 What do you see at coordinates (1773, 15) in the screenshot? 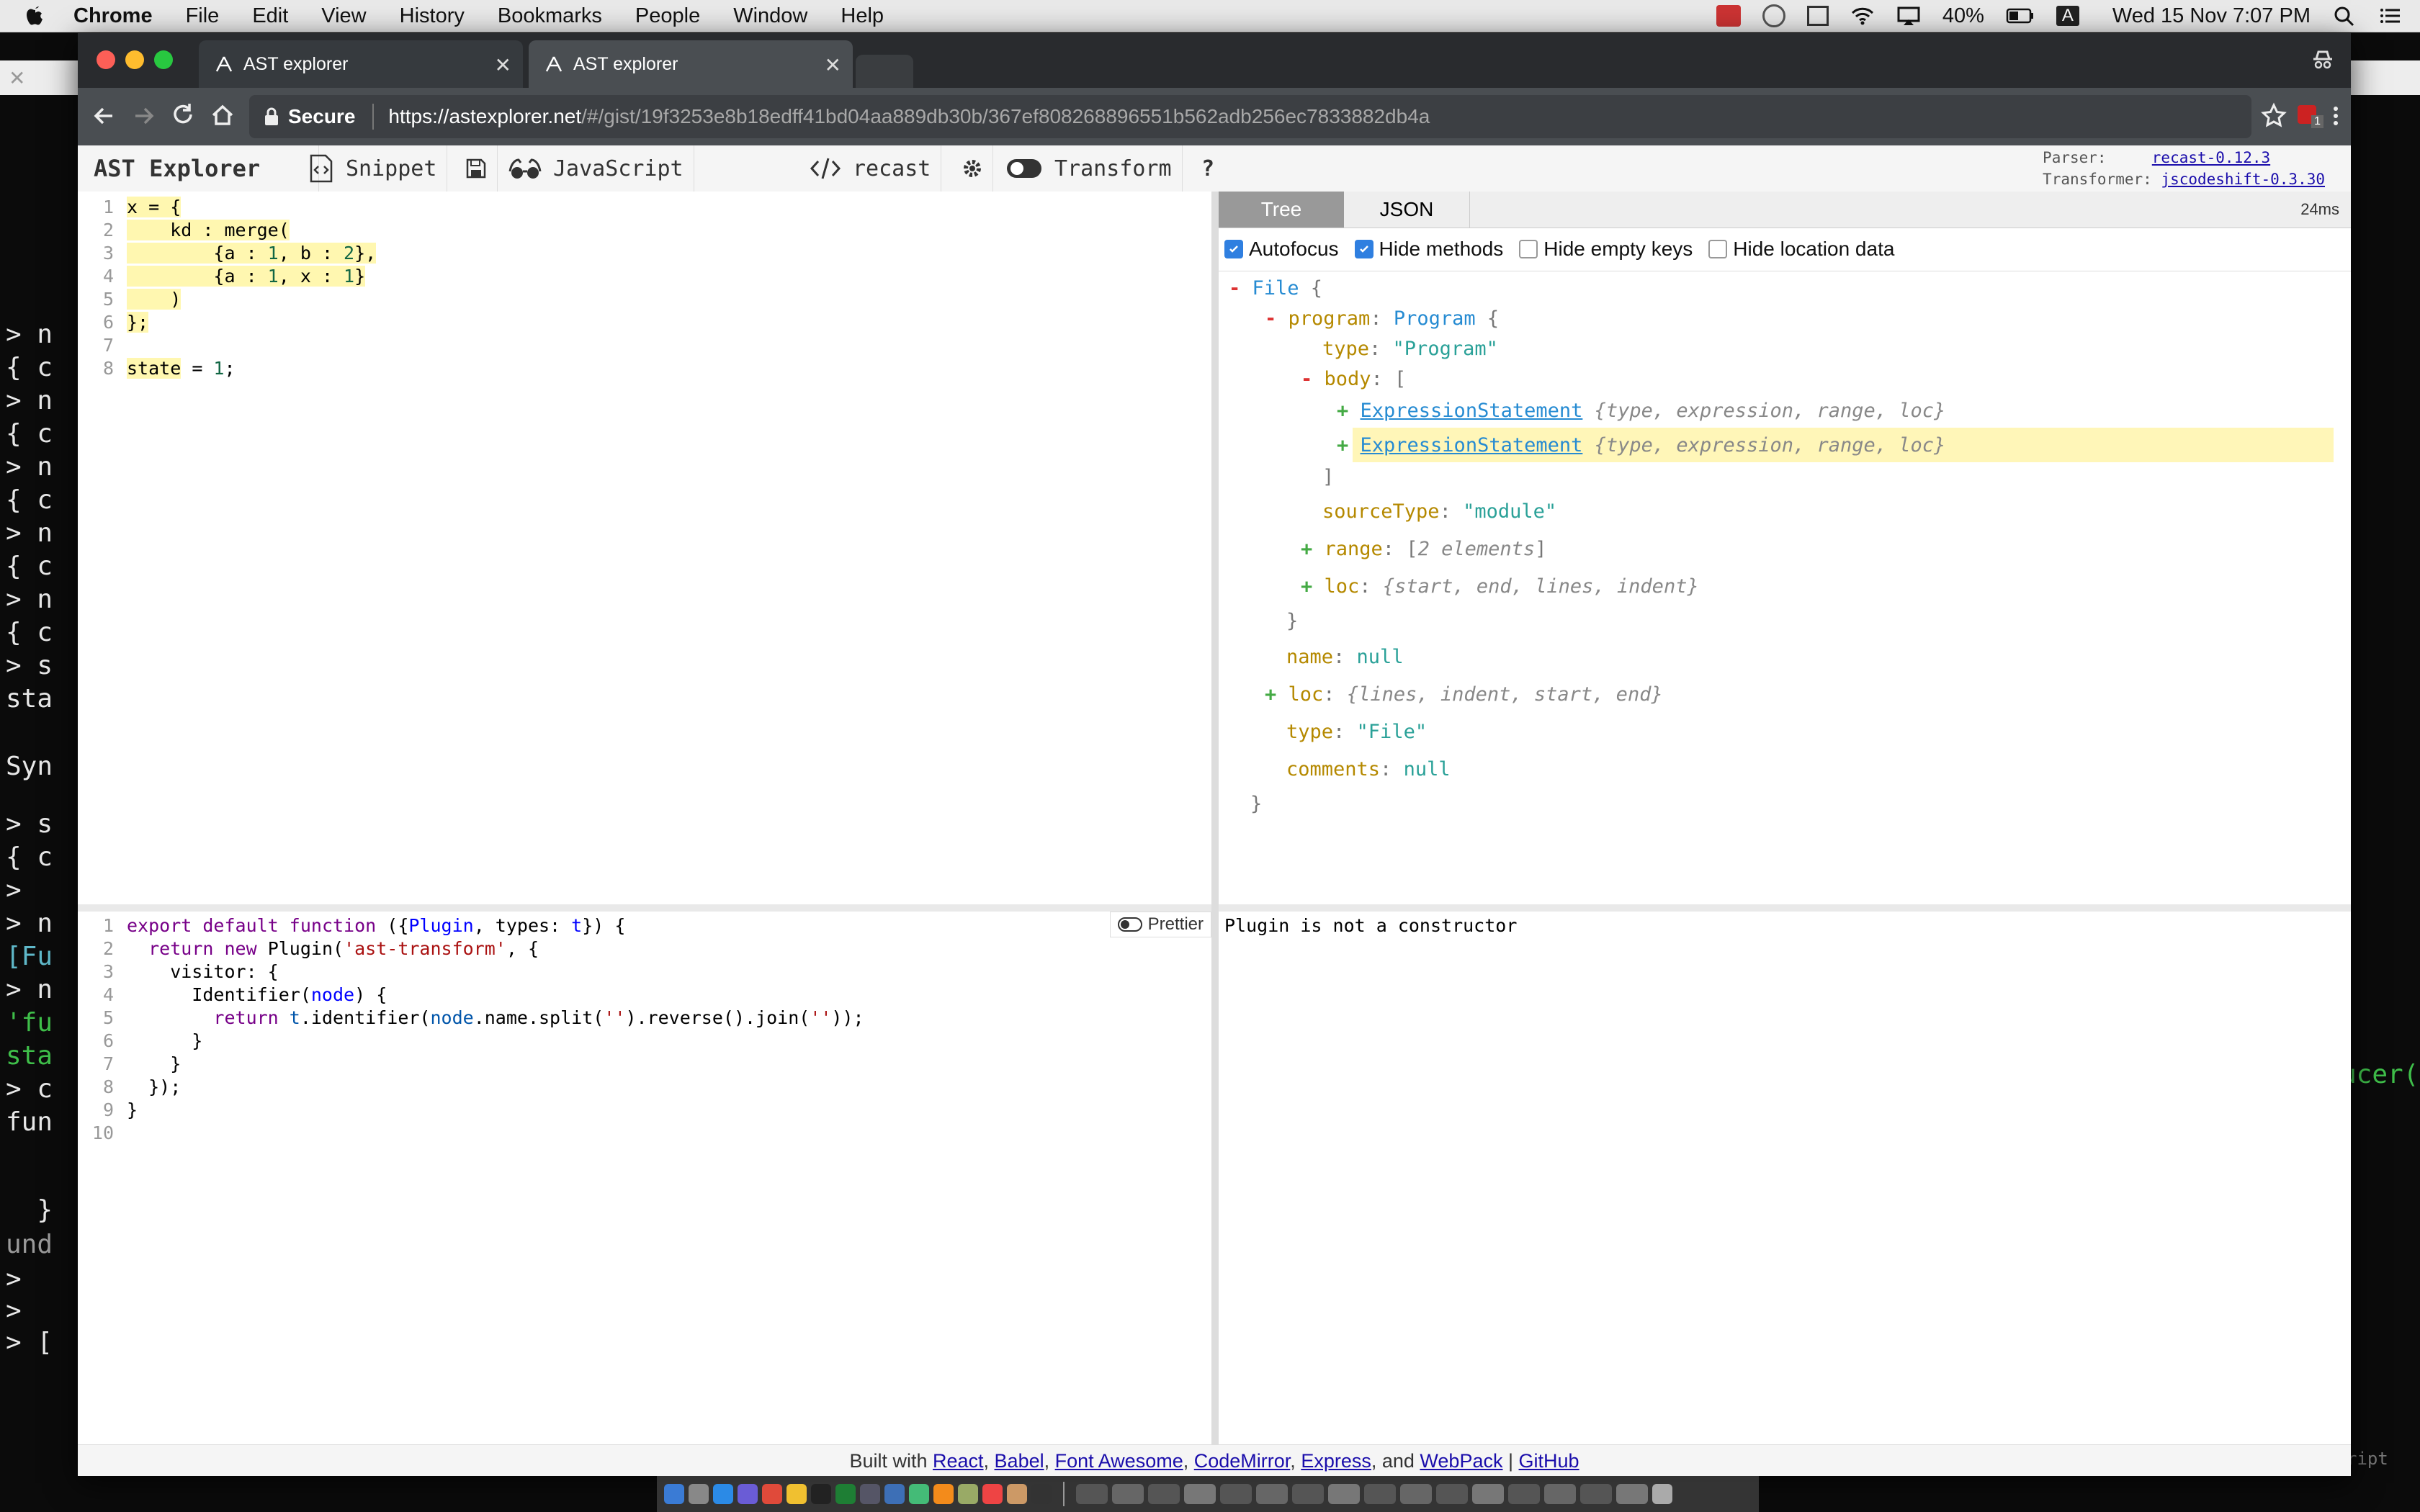
I see `globe-icon` at bounding box center [1773, 15].